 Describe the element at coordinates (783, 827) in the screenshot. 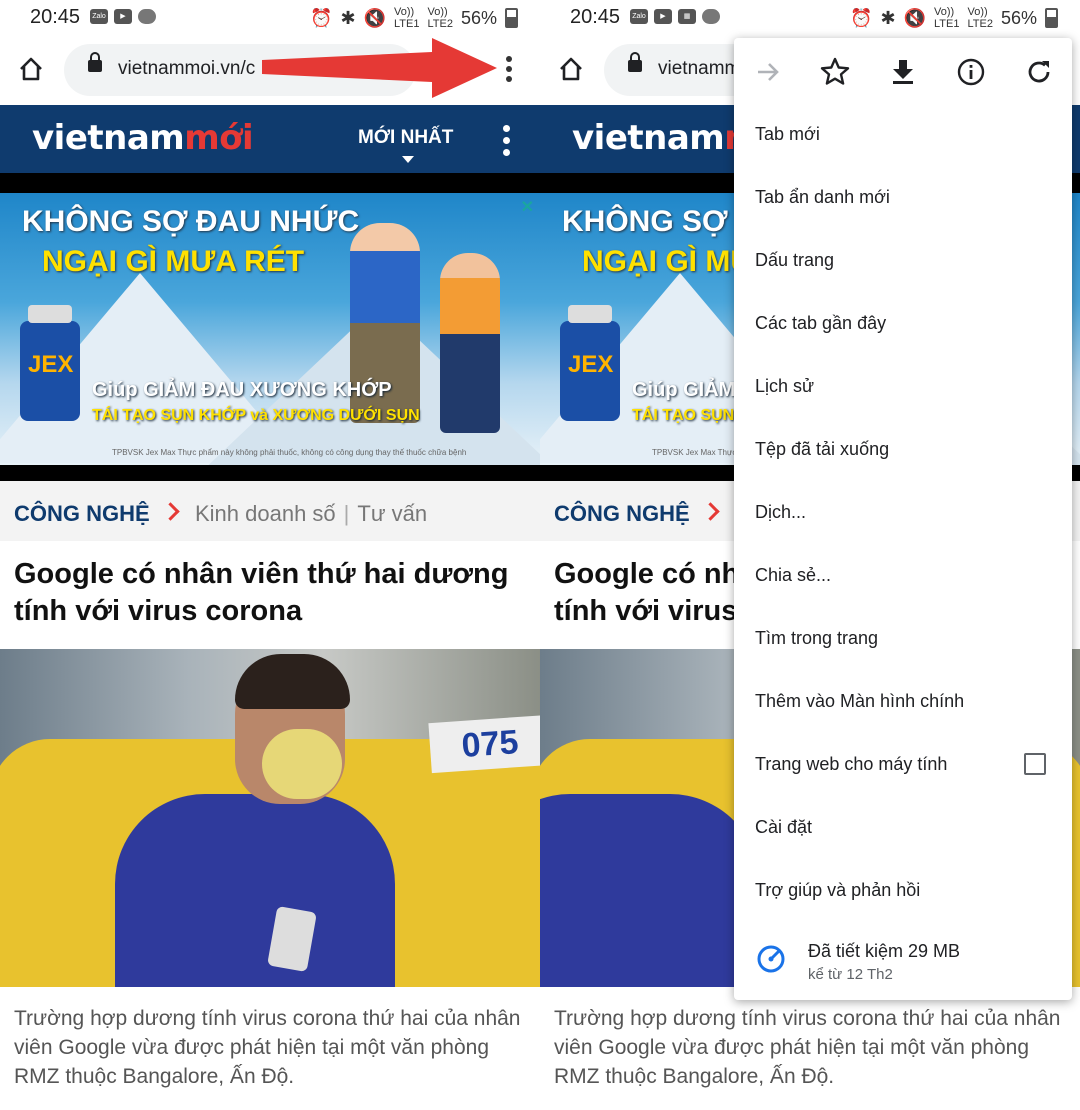

I see `menu-item-settings: Cài đặt` at that location.